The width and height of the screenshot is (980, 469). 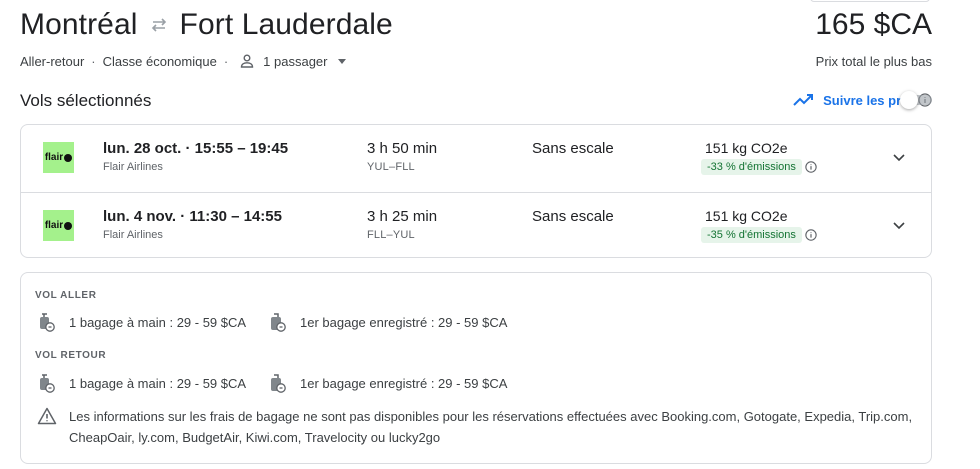 What do you see at coordinates (870, 1) in the screenshot?
I see `top-clipped-control` at bounding box center [870, 1].